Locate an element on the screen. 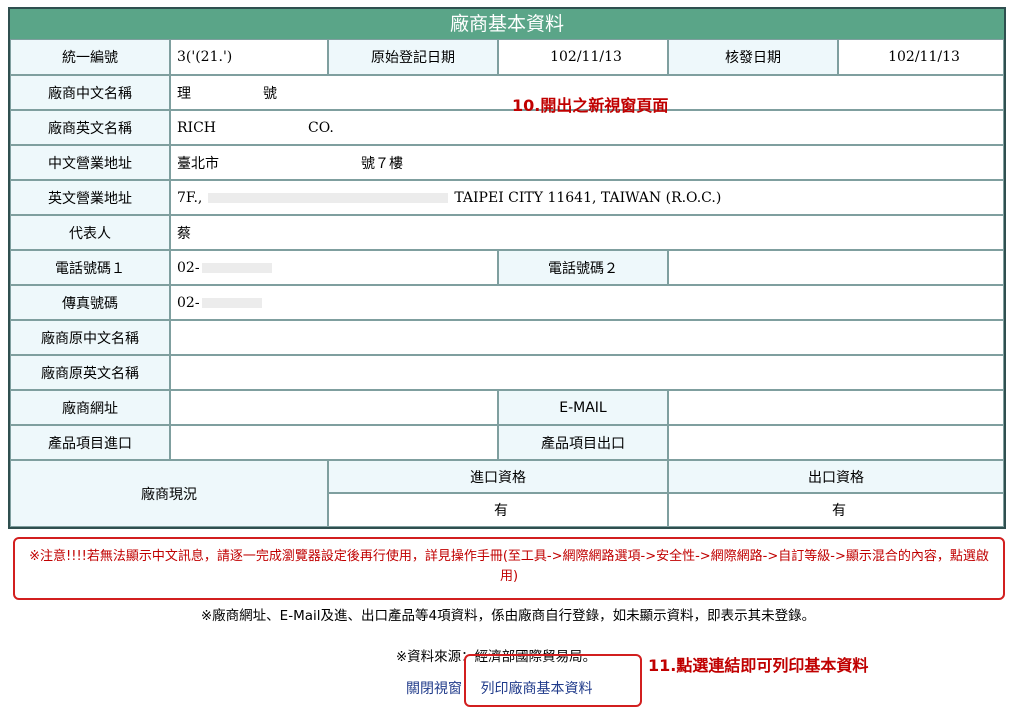 This screenshot has height=717, width=1016. cn-name-label: 廠商中文名稱 is located at coordinates (90, 92).